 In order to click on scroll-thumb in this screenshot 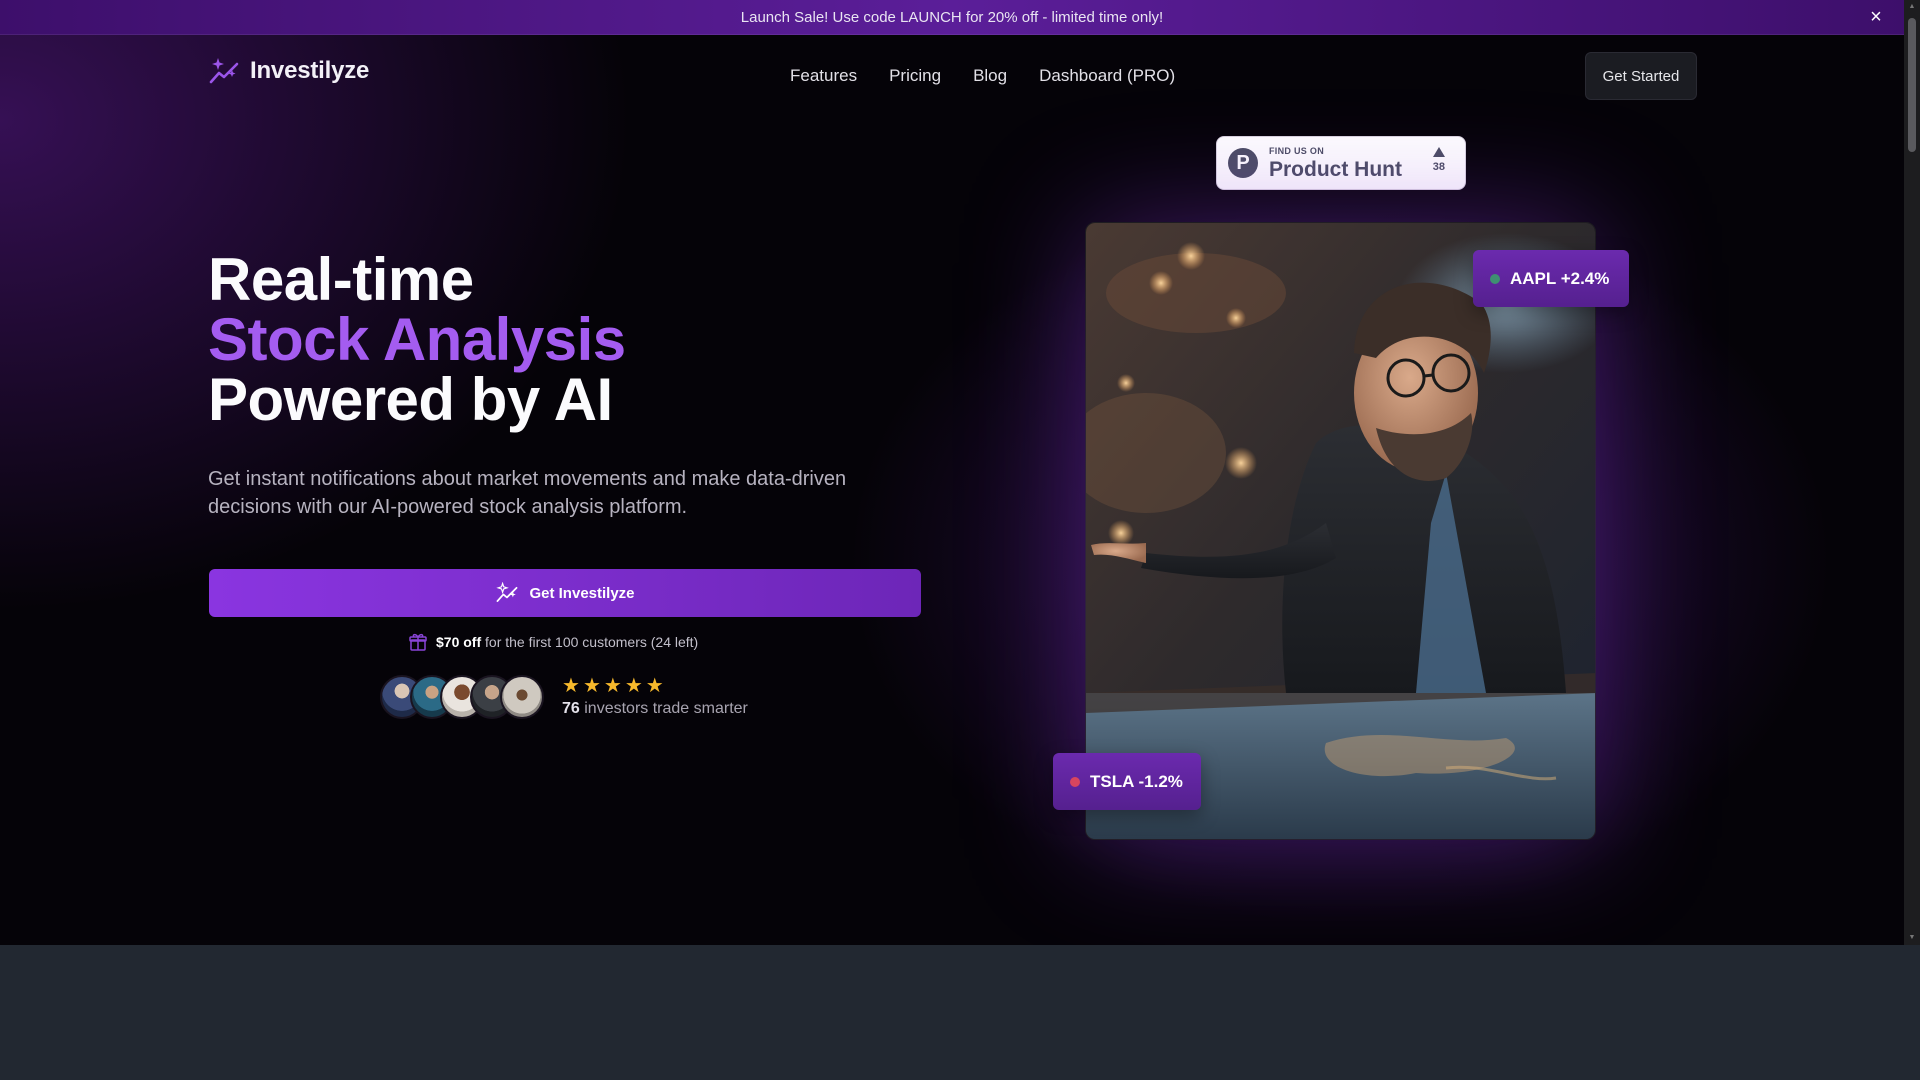, I will do `click(1912, 85)`.